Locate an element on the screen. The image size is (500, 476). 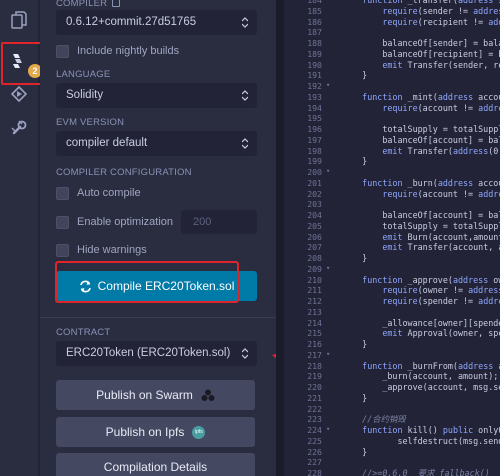
code-line: _allowance[owner][spender] is located at coordinates (421, 323).